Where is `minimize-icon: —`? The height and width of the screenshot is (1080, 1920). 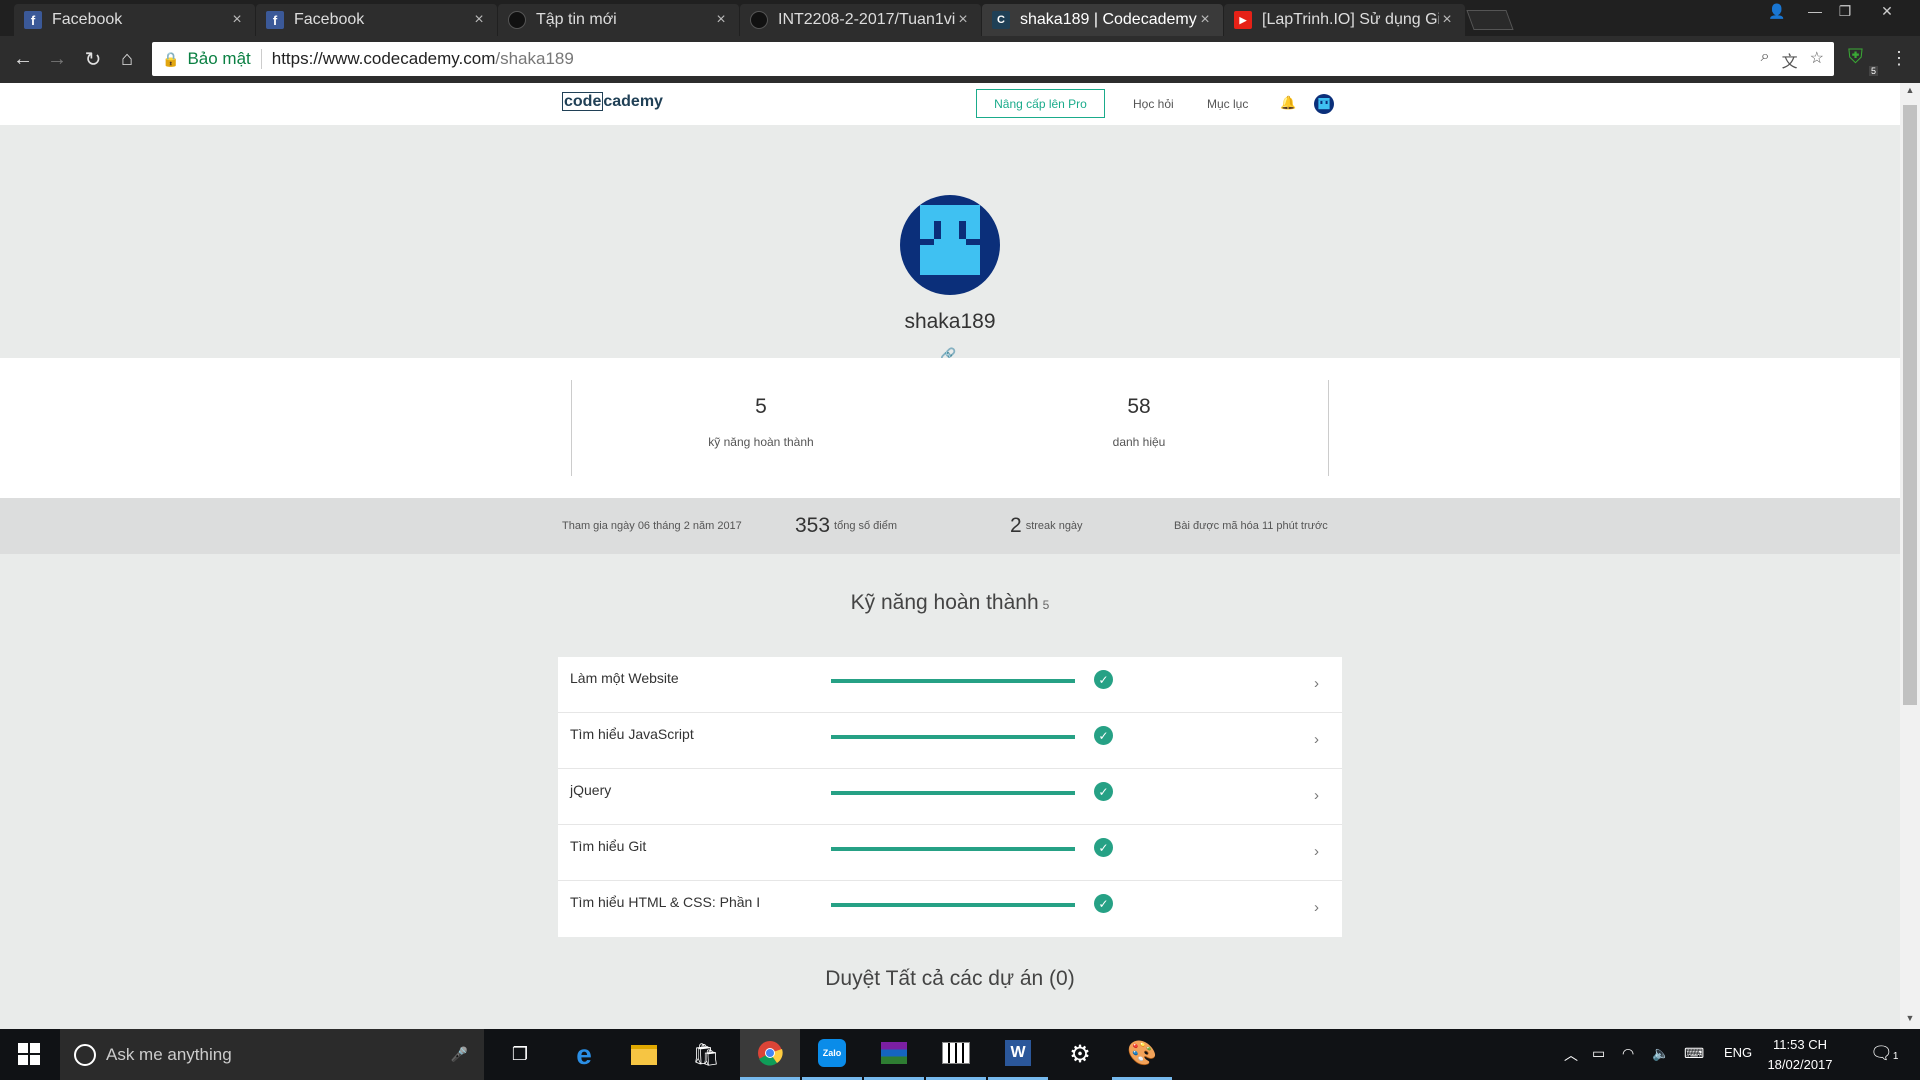
minimize-icon: — is located at coordinates (1815, 11).